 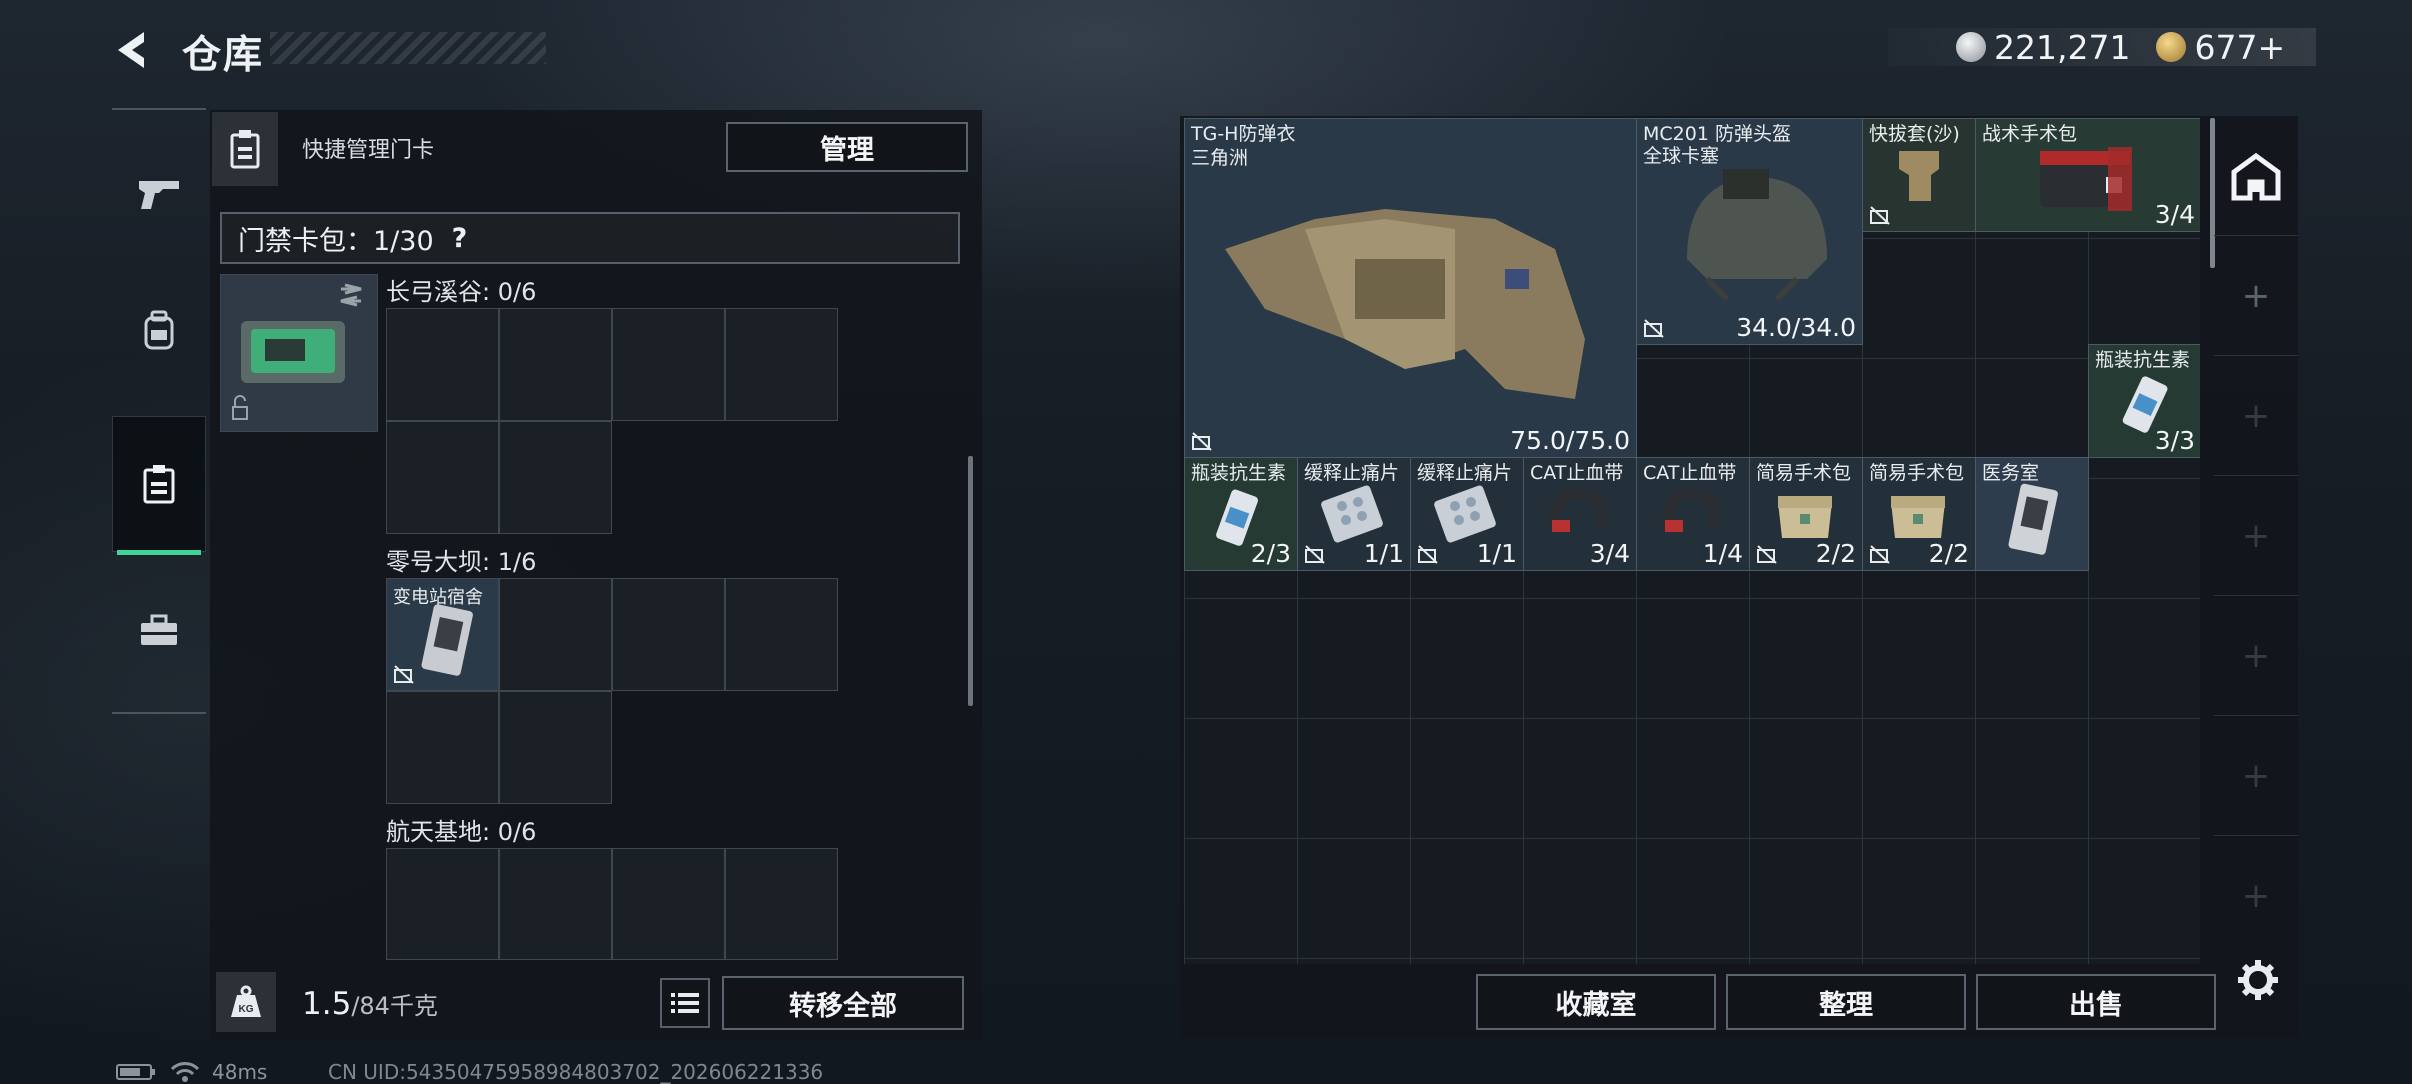 I want to click on tab-keycards, so click(x=159, y=485).